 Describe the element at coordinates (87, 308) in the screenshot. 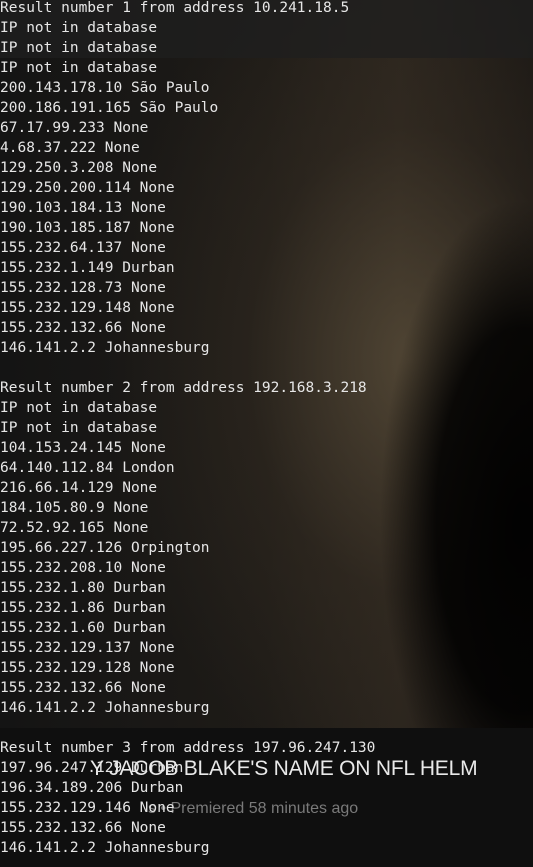

I see `ip-location-line: 155.232.129.148 None` at that location.